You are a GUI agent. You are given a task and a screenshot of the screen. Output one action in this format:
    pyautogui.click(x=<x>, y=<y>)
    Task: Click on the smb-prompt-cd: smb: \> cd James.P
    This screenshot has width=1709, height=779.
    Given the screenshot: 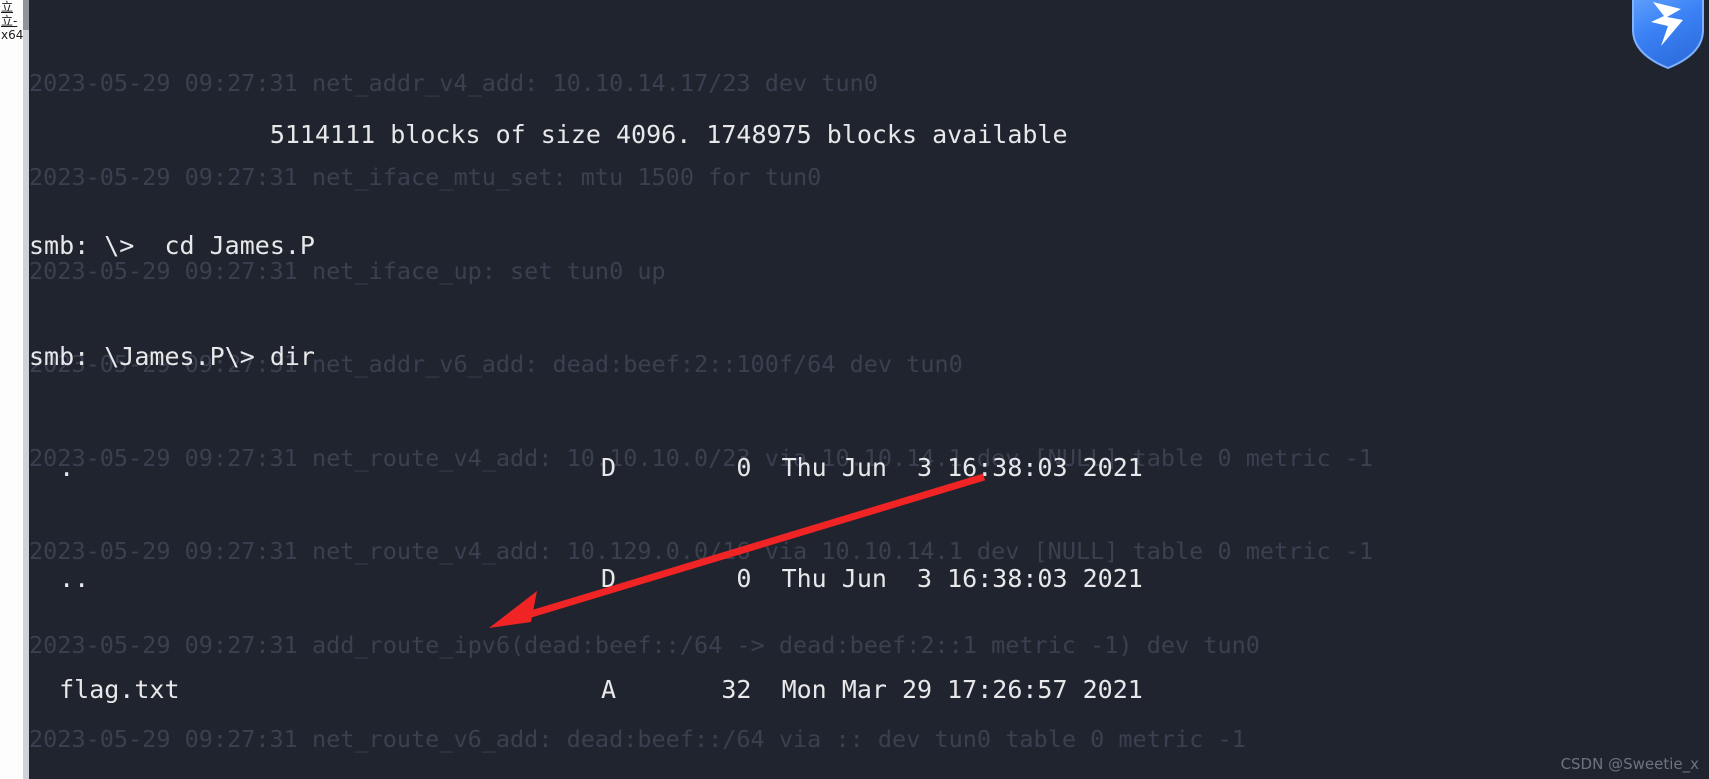 What is the action you would take?
    pyautogui.click(x=172, y=245)
    